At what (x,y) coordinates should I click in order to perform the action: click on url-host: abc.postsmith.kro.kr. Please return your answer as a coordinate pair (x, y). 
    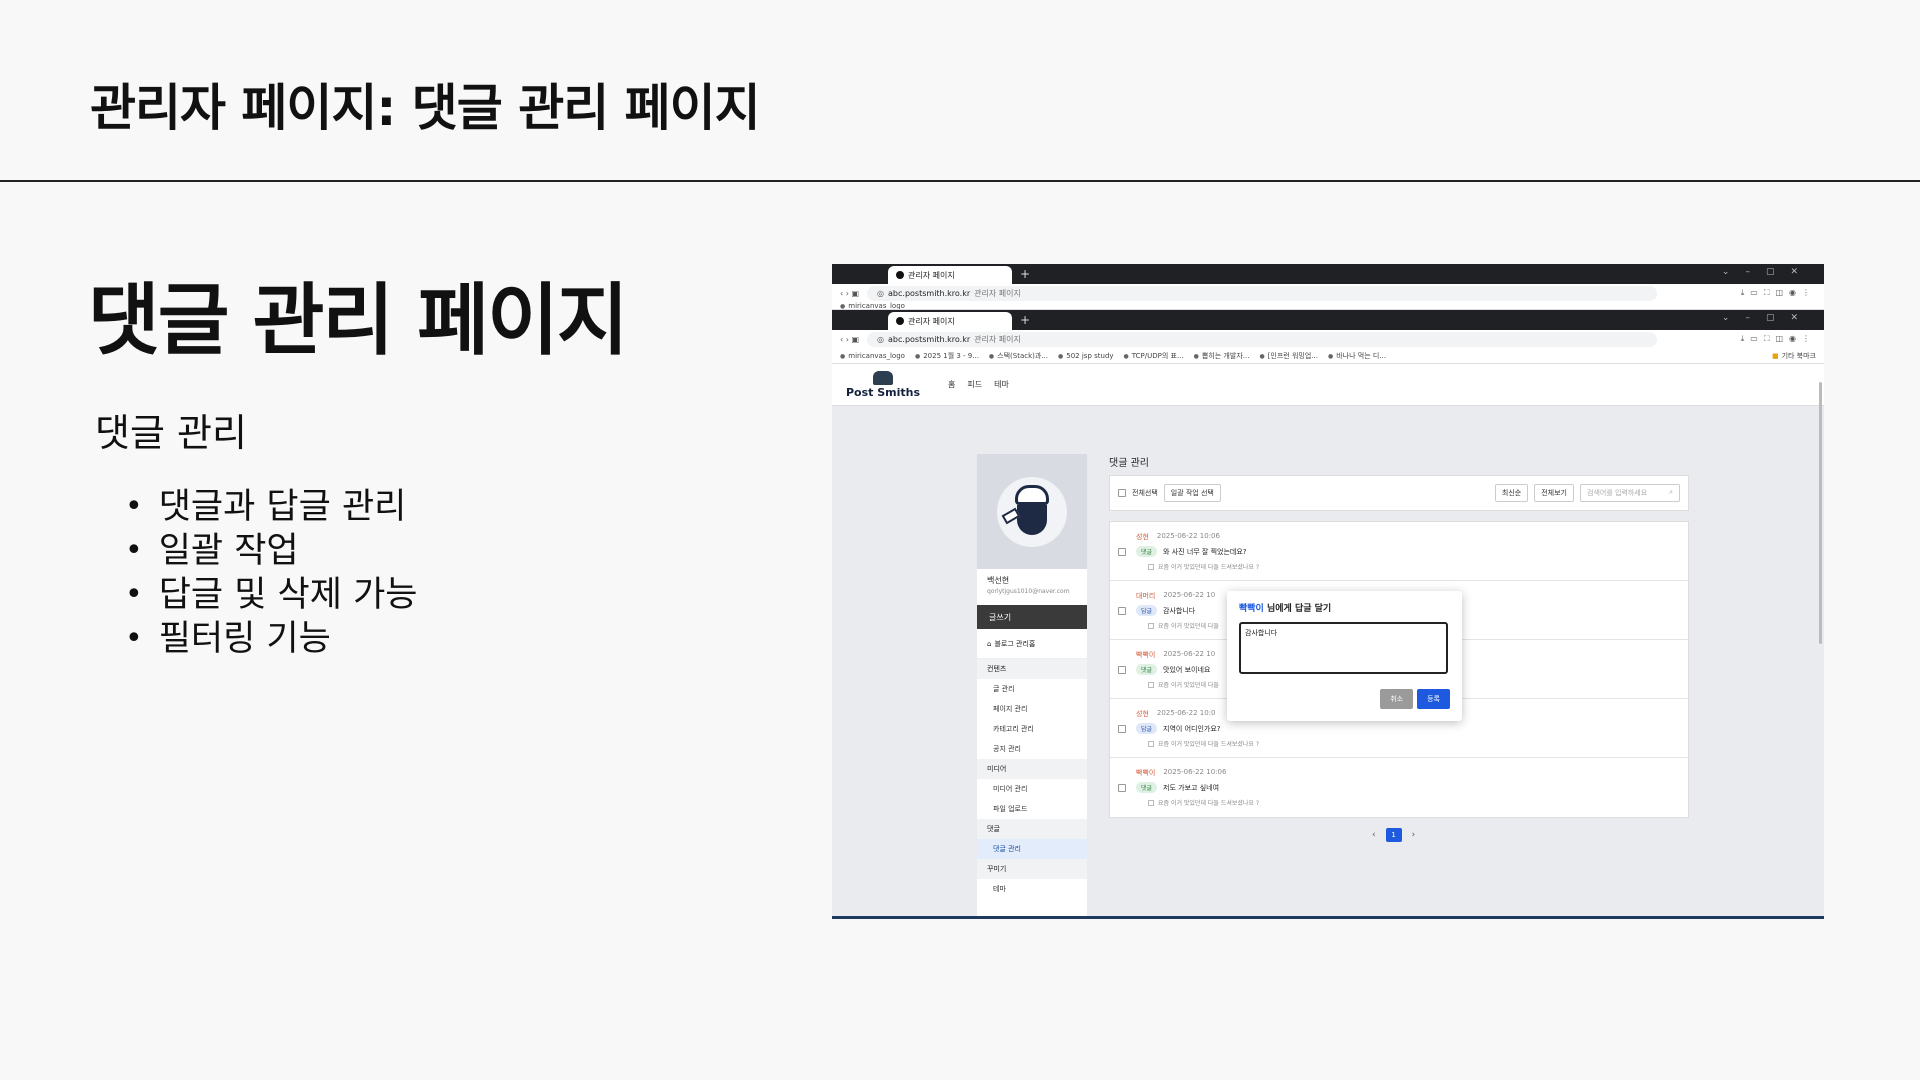
    Looking at the image, I should click on (929, 339).